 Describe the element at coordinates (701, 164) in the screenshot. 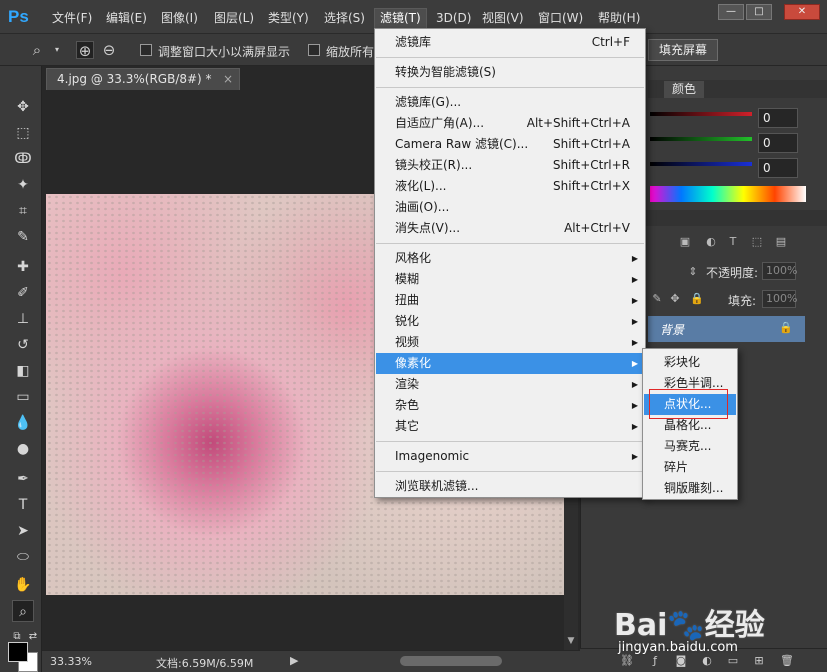

I see `blue-slider` at that location.